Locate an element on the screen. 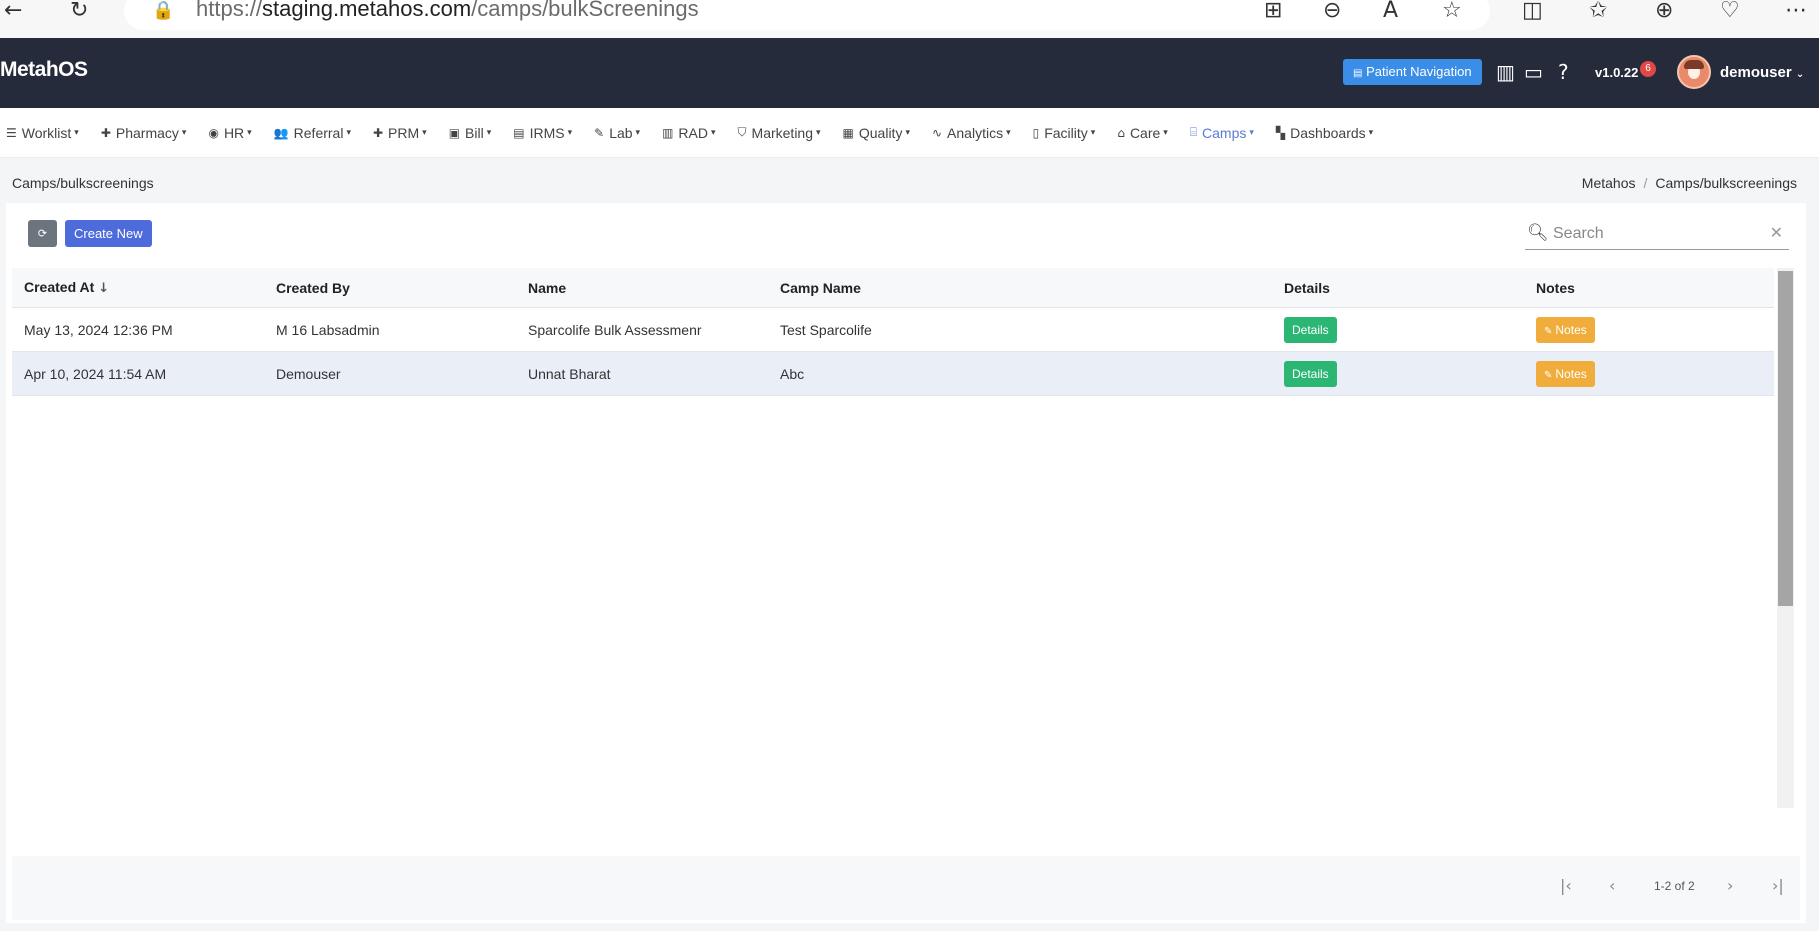 Image resolution: width=1819 pixels, height=931 pixels. sort-down-icon: ↓ is located at coordinates (103, 288).